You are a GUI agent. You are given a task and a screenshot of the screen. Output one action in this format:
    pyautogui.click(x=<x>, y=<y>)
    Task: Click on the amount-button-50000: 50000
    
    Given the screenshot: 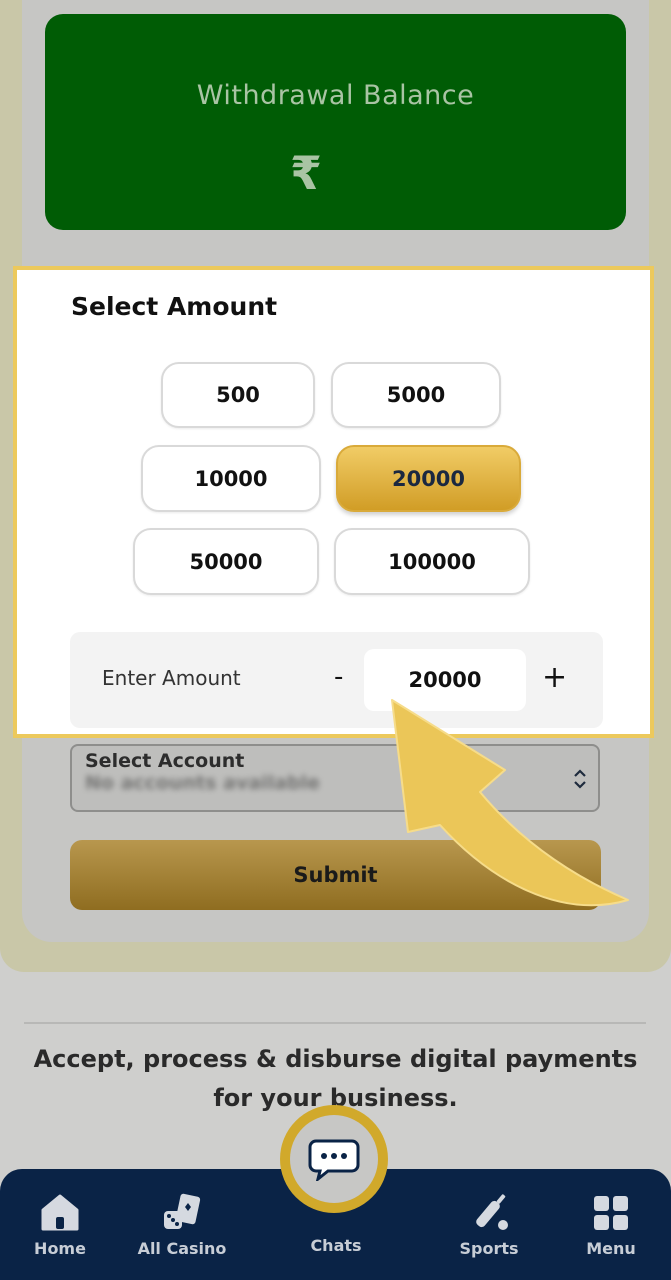 What is the action you would take?
    pyautogui.click(x=226, y=561)
    